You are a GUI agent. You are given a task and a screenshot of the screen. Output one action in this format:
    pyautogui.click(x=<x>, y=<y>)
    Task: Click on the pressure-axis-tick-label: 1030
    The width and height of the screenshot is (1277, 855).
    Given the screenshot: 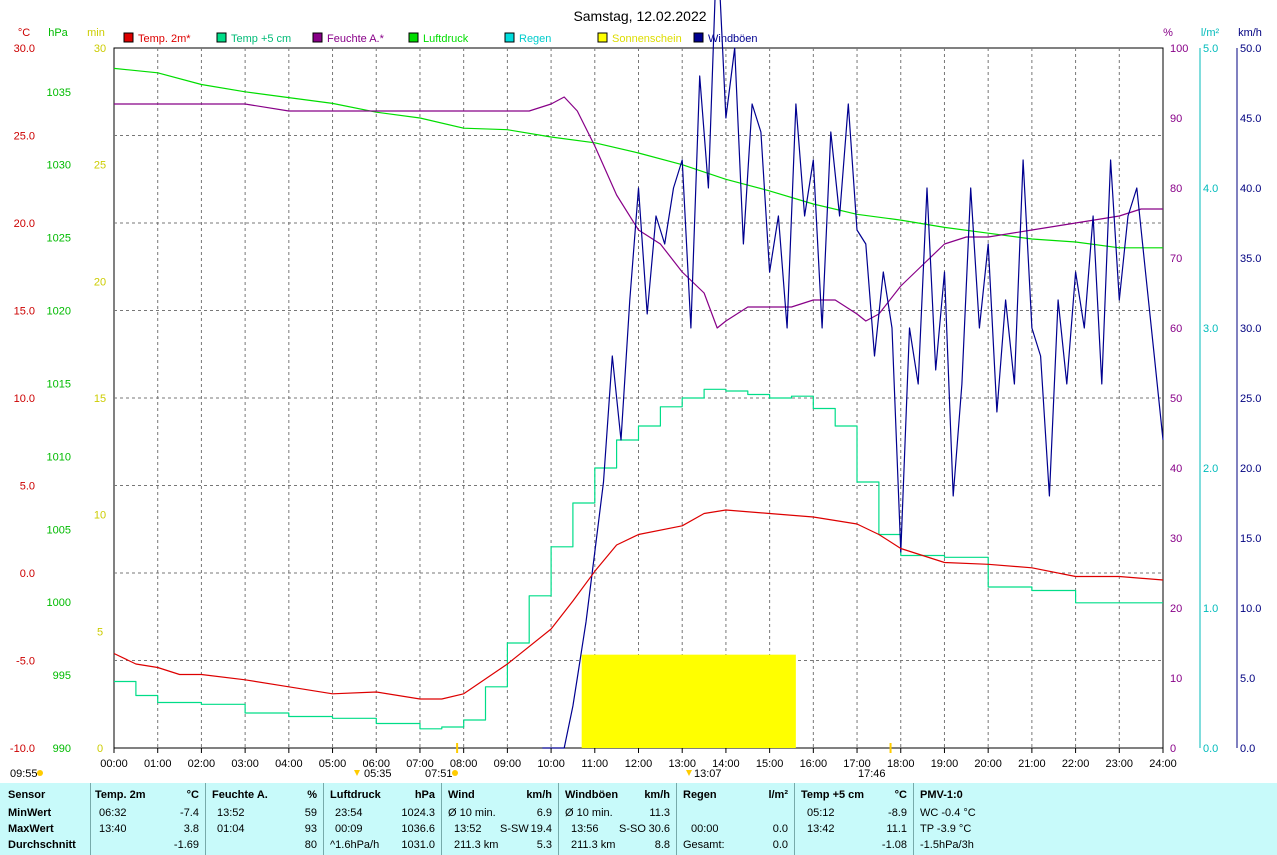 What is the action you would take?
    pyautogui.click(x=59, y=166)
    